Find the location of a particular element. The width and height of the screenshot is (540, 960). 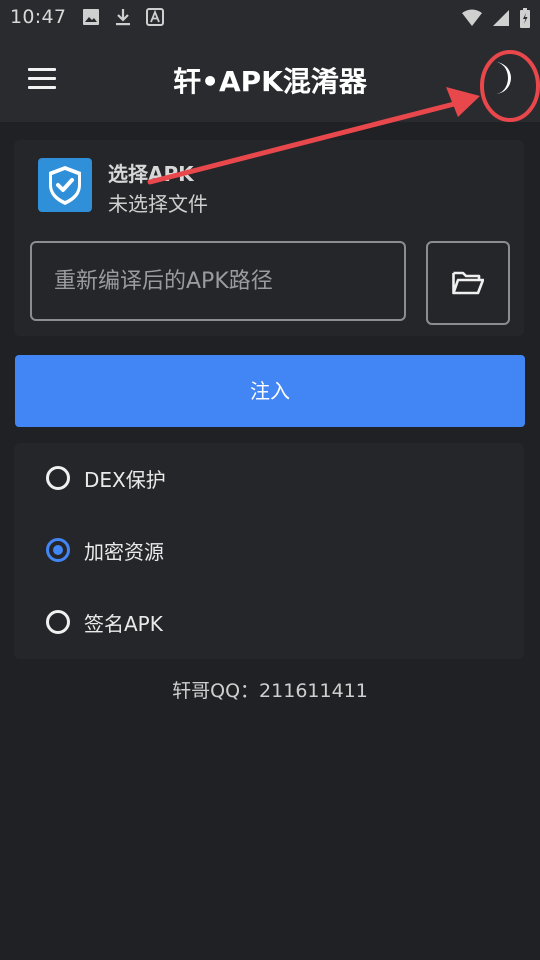

option-encrypt-resources: 加密资源 is located at coordinates (105, 550).